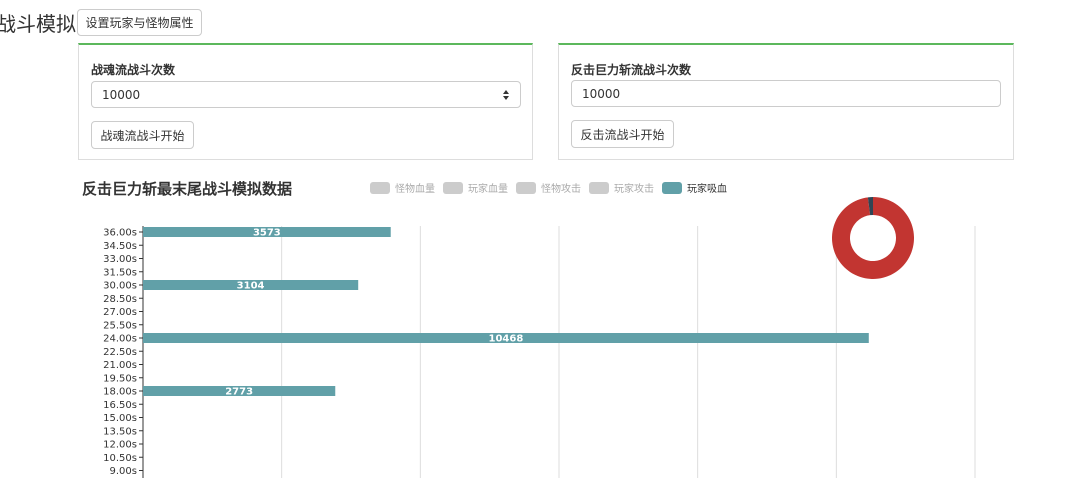  What do you see at coordinates (120, 431) in the screenshot?
I see `y-tick-label: 13.50s` at bounding box center [120, 431].